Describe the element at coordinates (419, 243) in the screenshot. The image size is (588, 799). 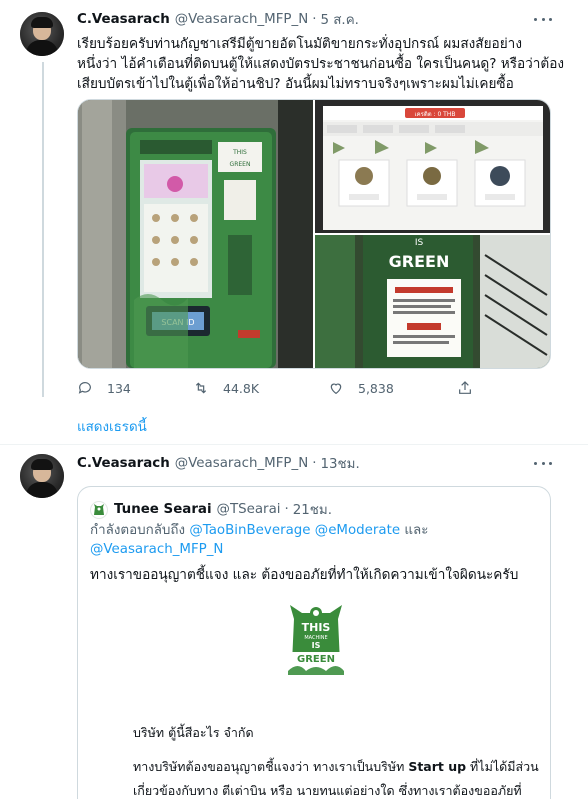
I see `svg-text: IS` at that location.